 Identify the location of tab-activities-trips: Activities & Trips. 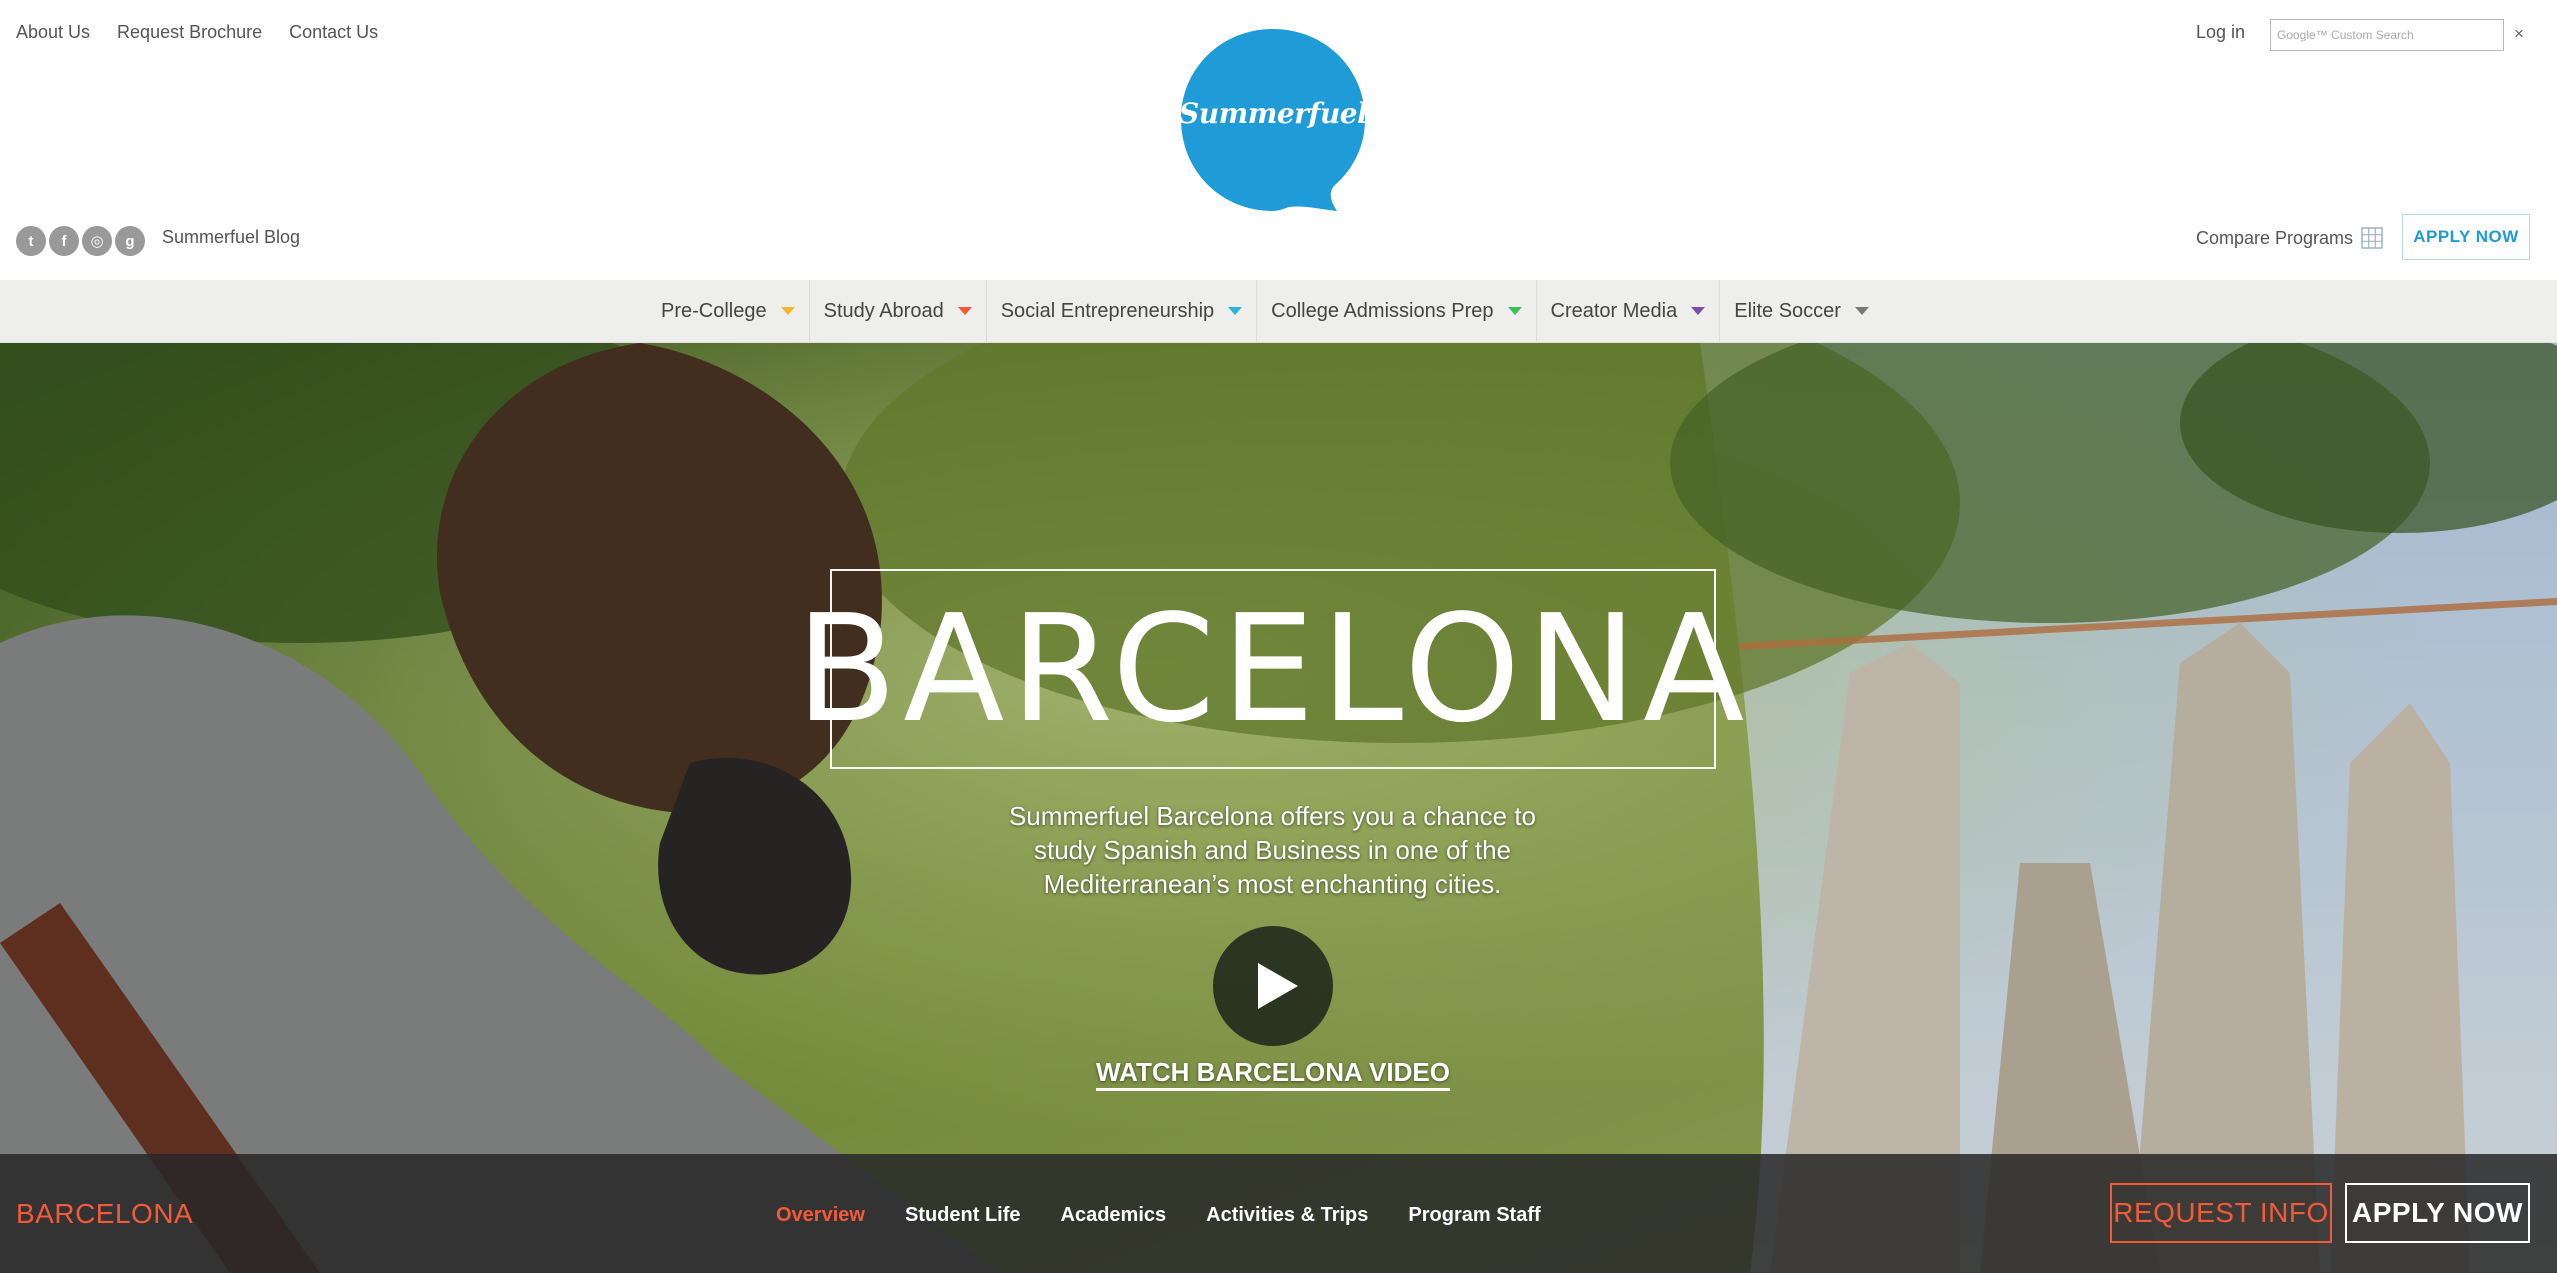
(1287, 1215).